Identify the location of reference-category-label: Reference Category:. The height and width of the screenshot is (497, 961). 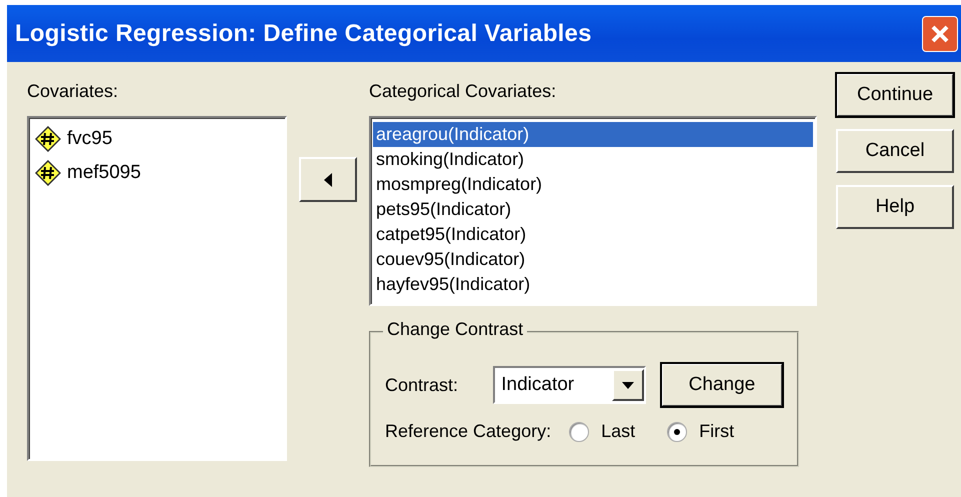
(468, 431).